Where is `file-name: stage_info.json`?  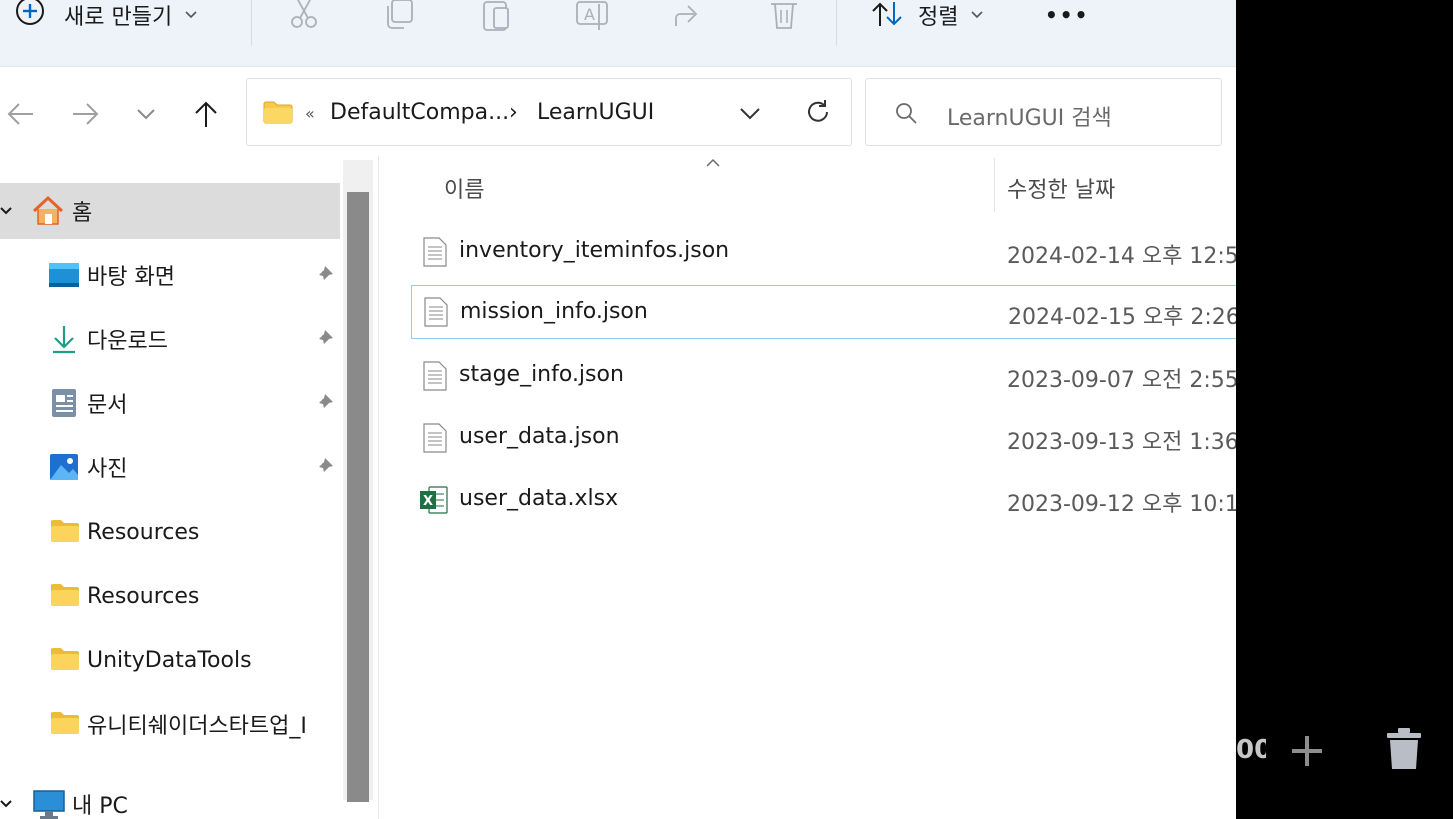
file-name: stage_info.json is located at coordinates (541, 374).